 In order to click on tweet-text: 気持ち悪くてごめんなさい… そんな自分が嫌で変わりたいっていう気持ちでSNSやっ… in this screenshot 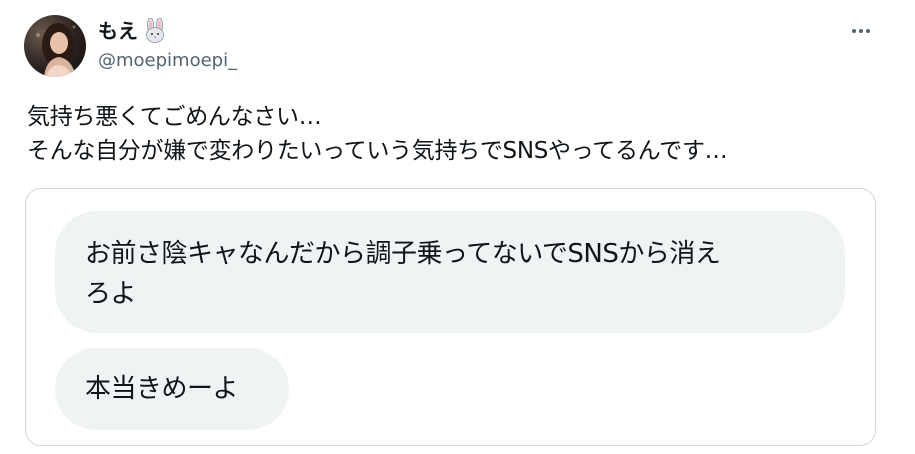, I will do `click(457, 134)`.